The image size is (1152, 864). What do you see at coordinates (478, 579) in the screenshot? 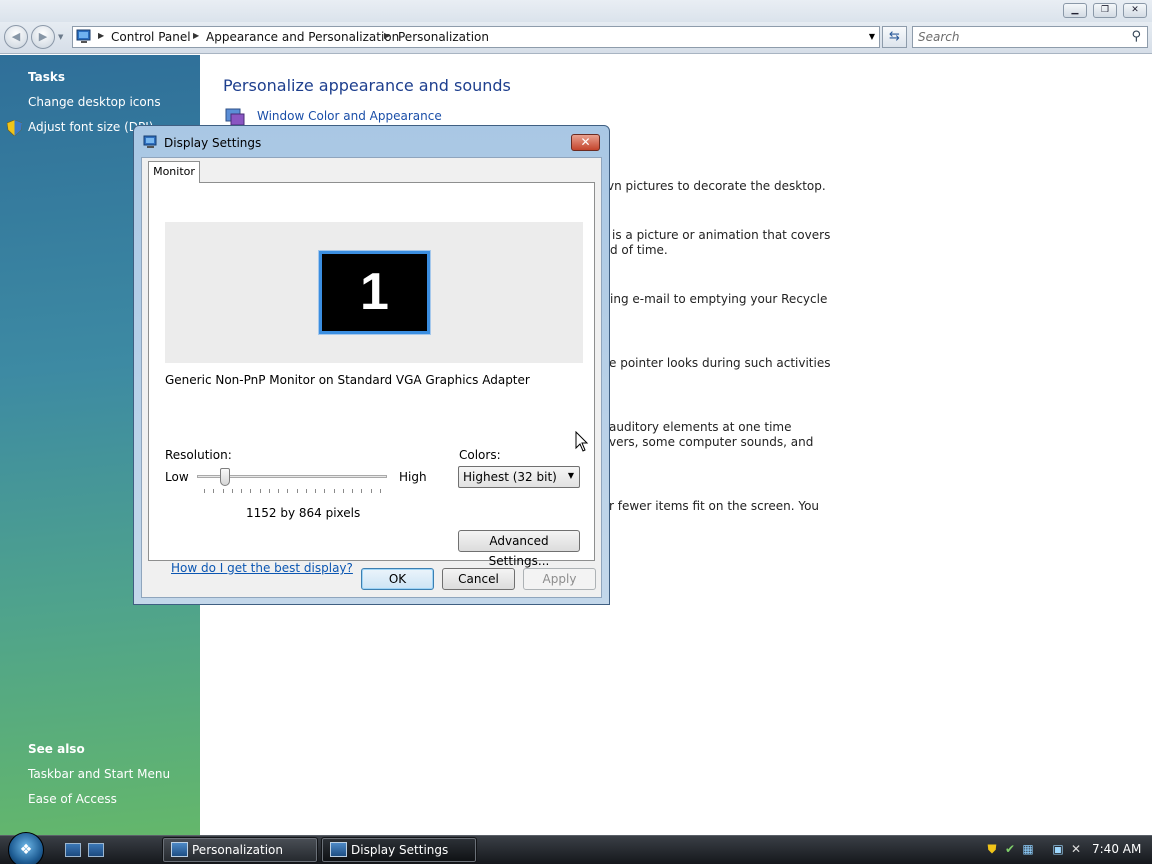
I see `cancel-button: Cancel` at bounding box center [478, 579].